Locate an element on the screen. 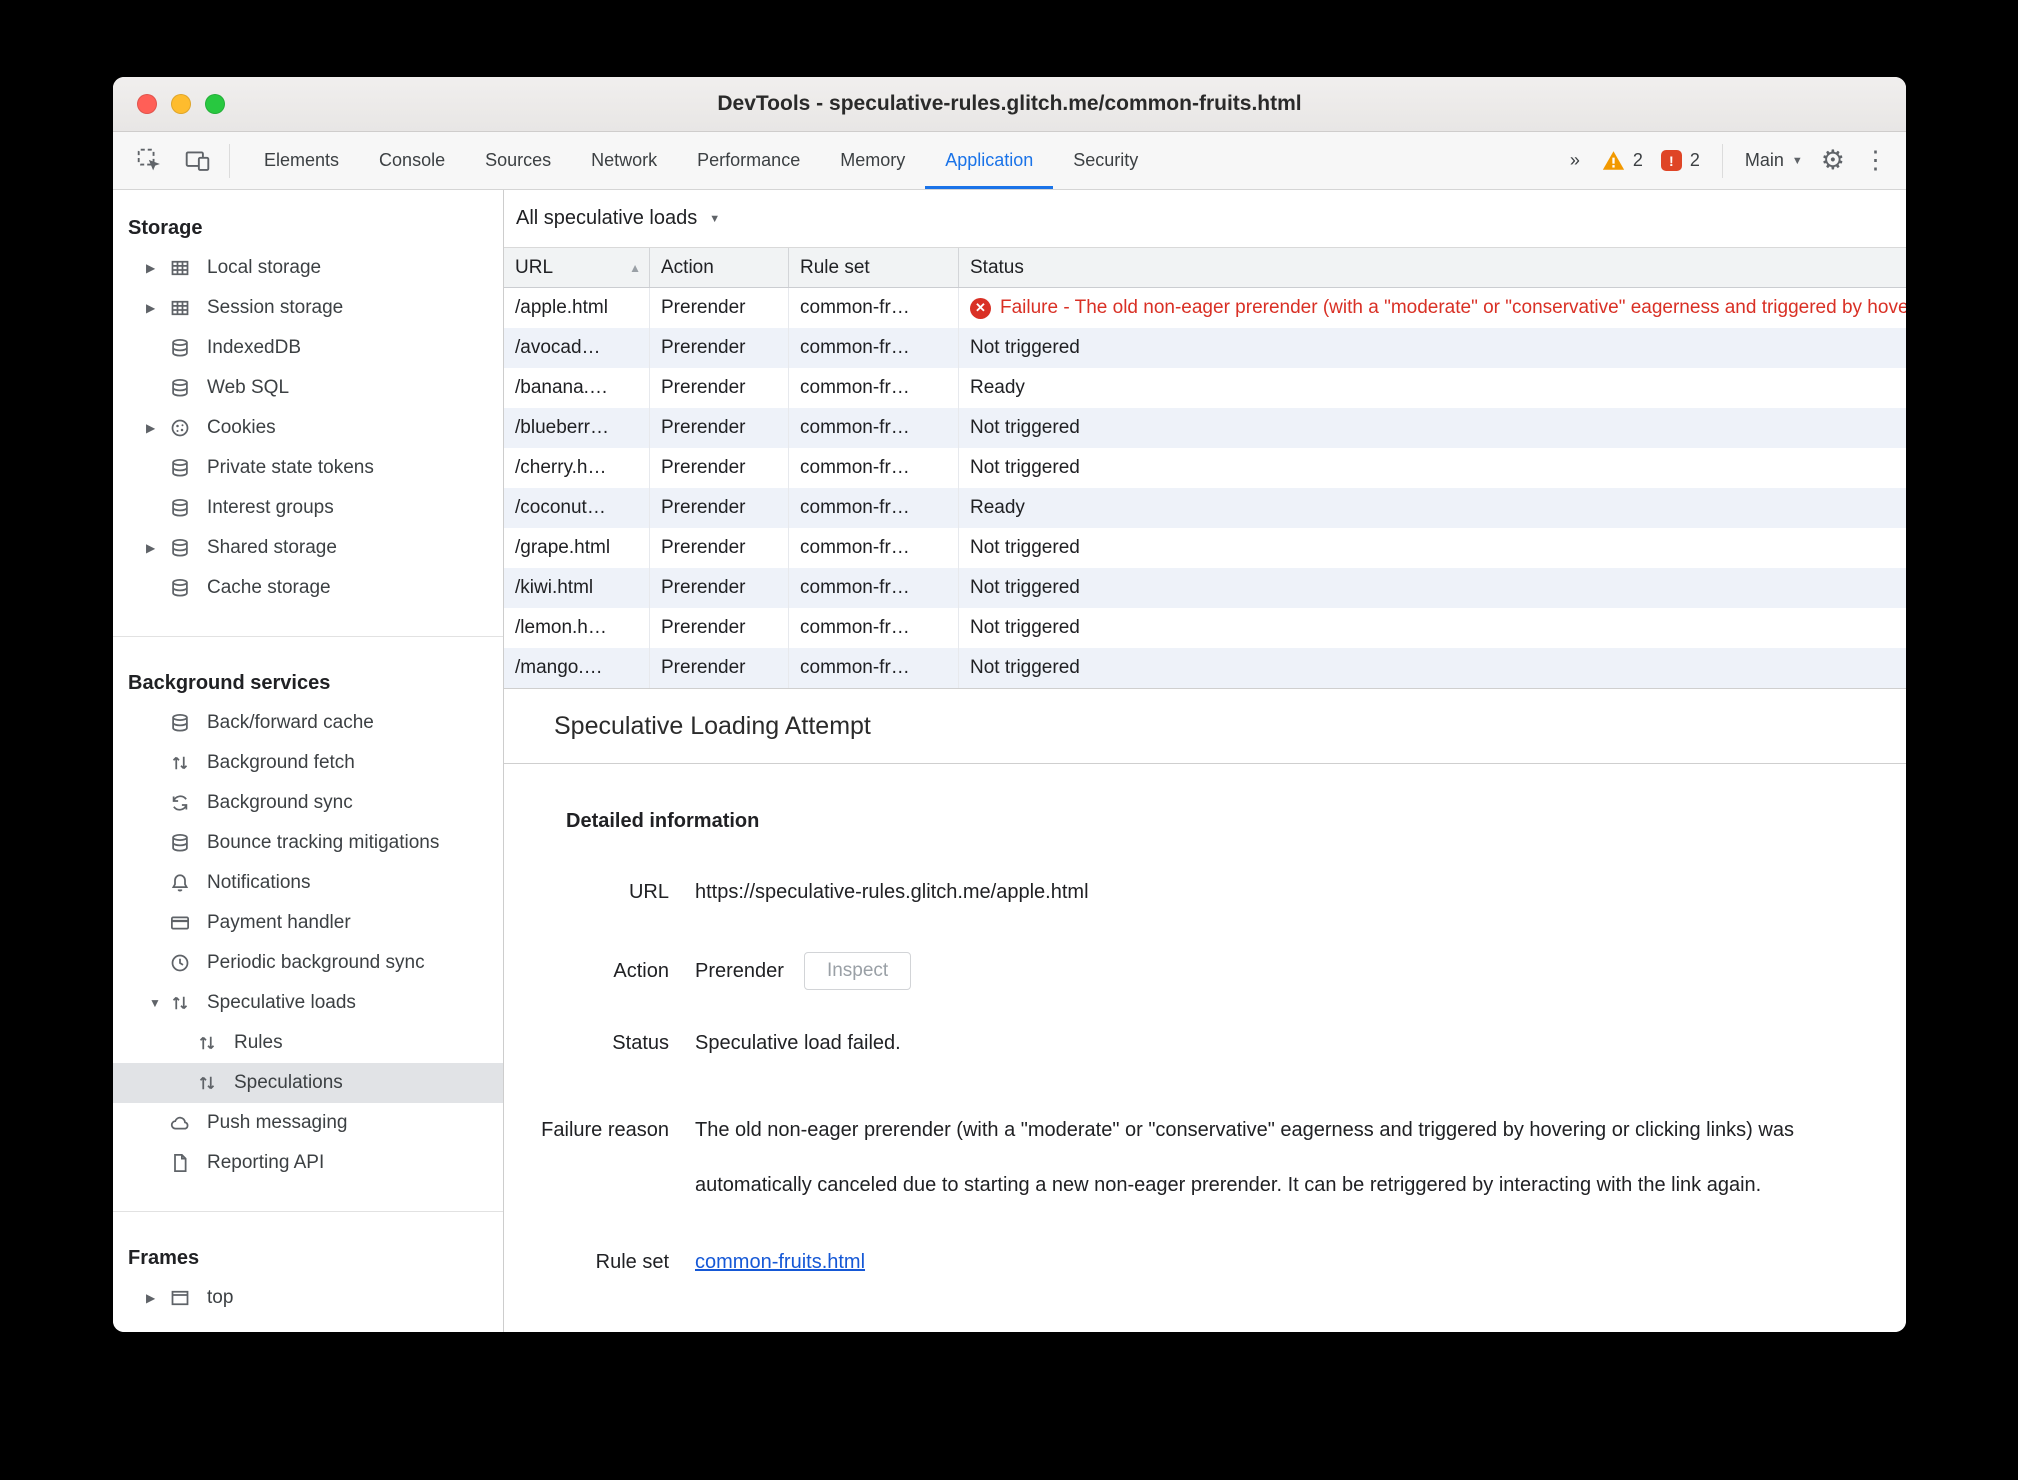  tab-console: Console is located at coordinates (412, 160).